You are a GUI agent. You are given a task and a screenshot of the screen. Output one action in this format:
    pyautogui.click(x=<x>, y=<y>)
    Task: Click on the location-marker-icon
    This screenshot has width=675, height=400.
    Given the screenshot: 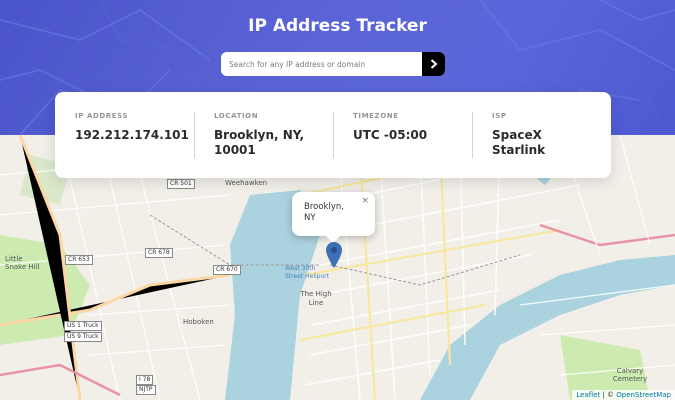 What is the action you would take?
    pyautogui.click(x=334, y=255)
    